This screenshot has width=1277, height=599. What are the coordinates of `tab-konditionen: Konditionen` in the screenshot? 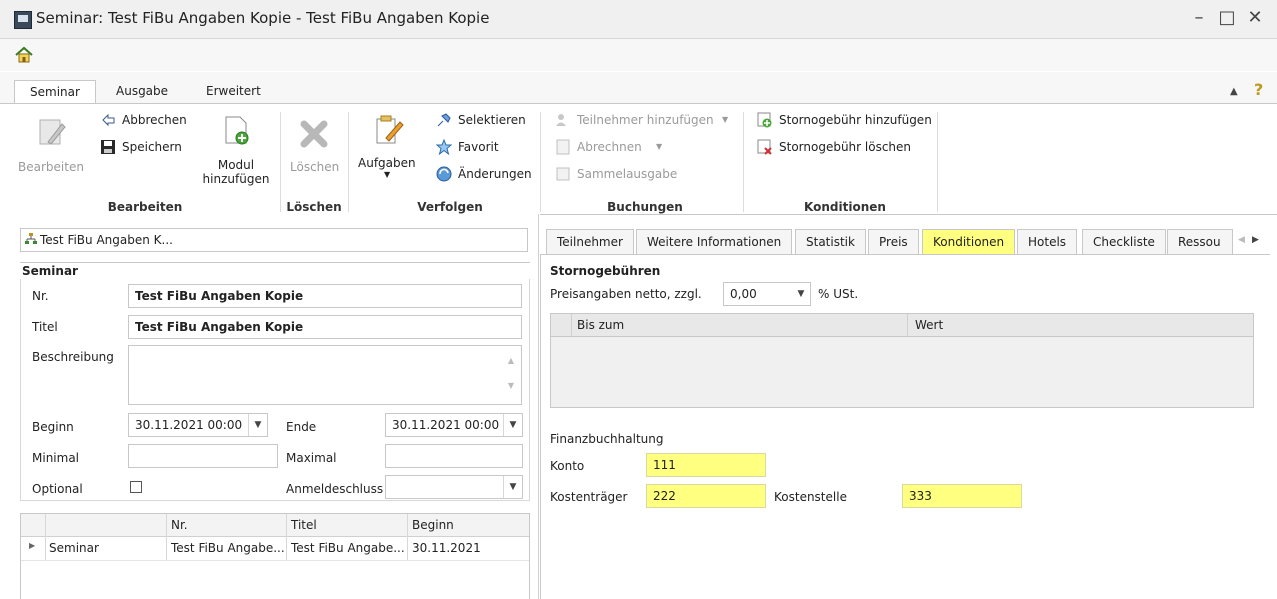 It's located at (969, 242).